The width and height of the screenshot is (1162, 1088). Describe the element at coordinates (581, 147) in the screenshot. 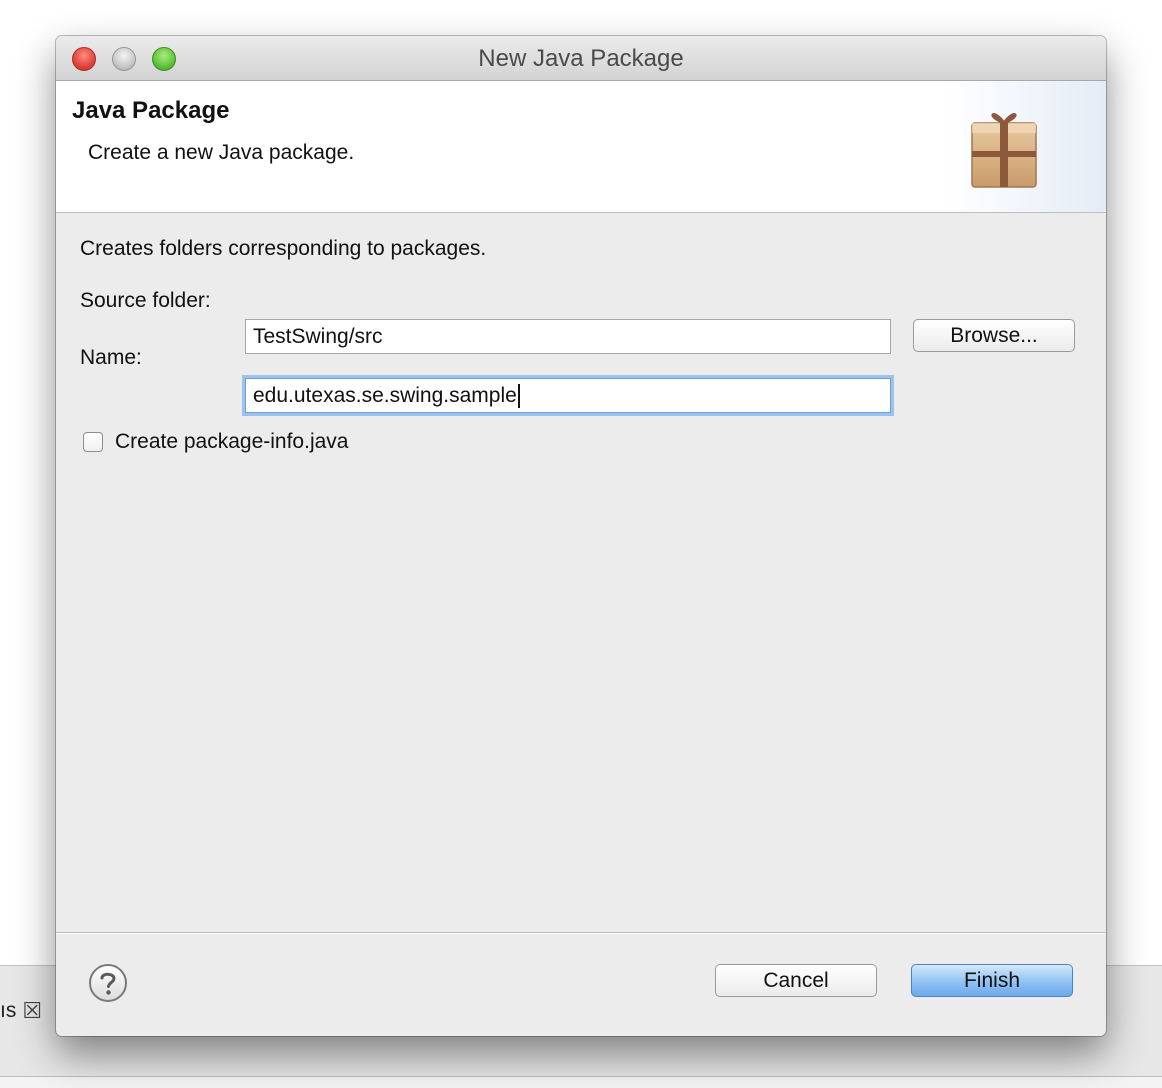

I see `wizard-header: Java Package Create a new Java package.` at that location.